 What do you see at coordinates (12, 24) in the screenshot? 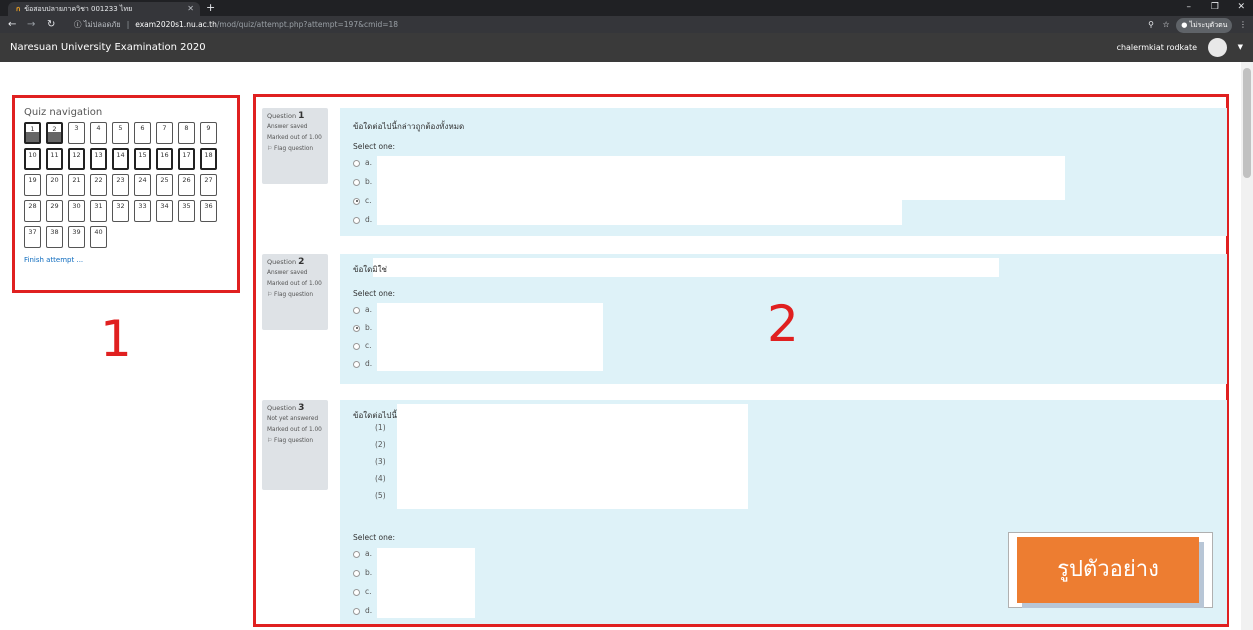
I see `back-icon: ←` at bounding box center [12, 24].